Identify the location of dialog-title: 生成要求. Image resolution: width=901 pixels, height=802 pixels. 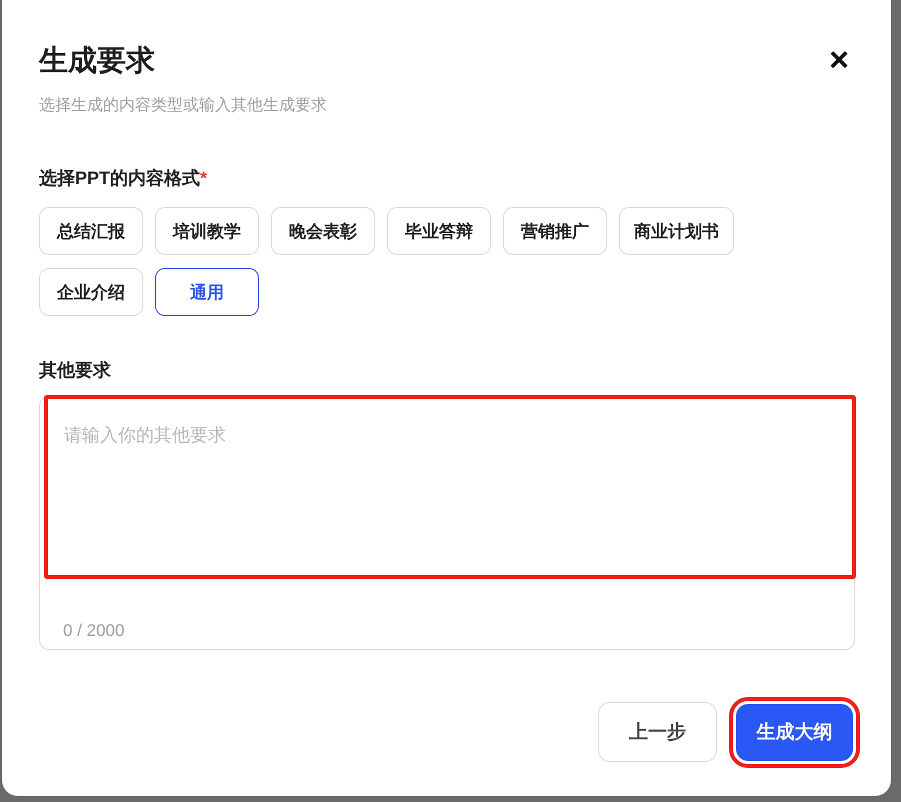
(97, 61).